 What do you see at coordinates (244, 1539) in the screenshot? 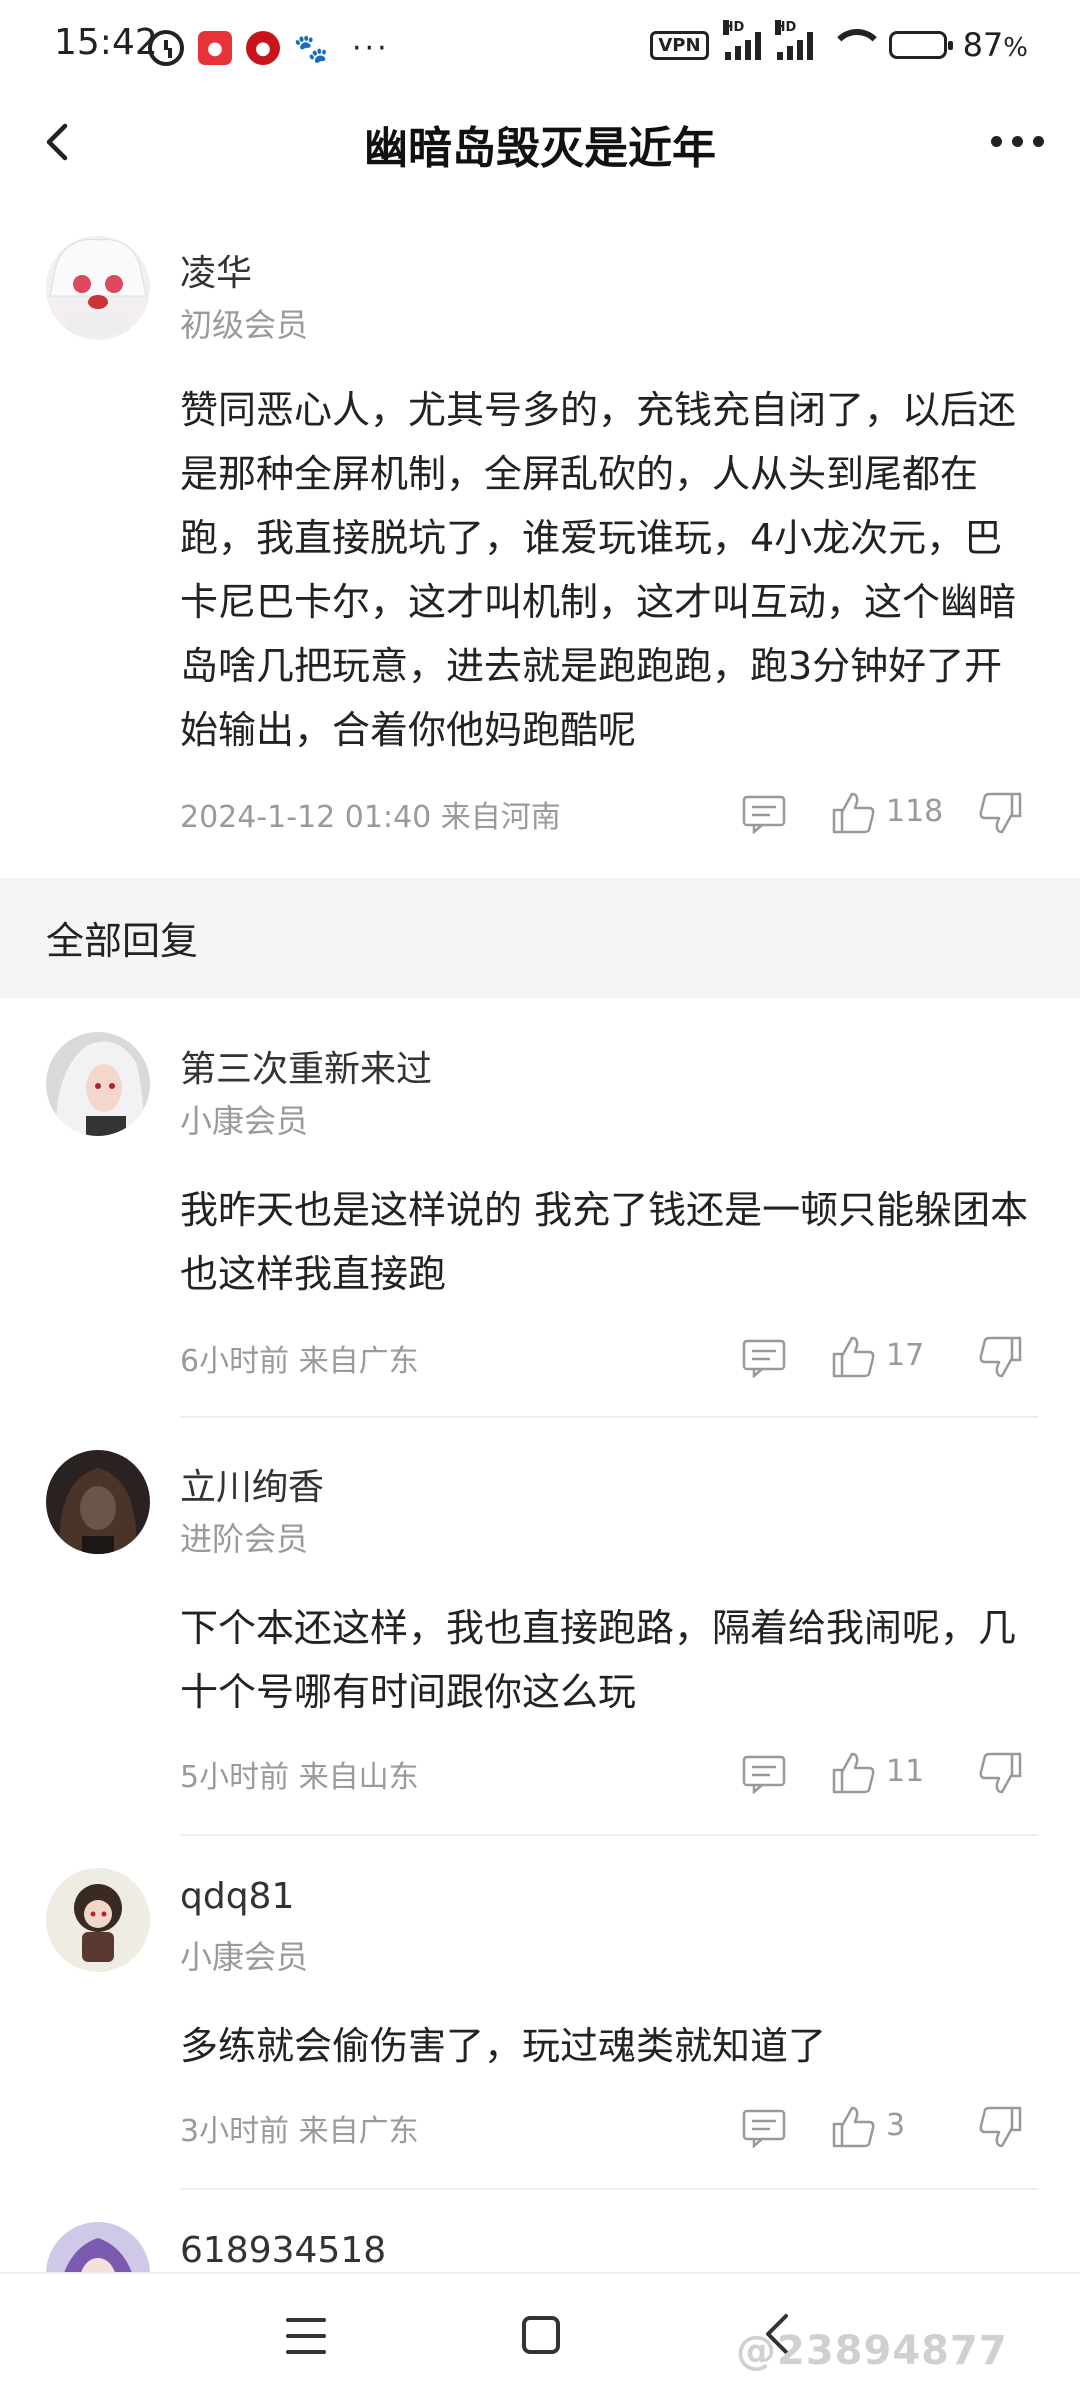
I see `member-level: 进阶会员` at bounding box center [244, 1539].